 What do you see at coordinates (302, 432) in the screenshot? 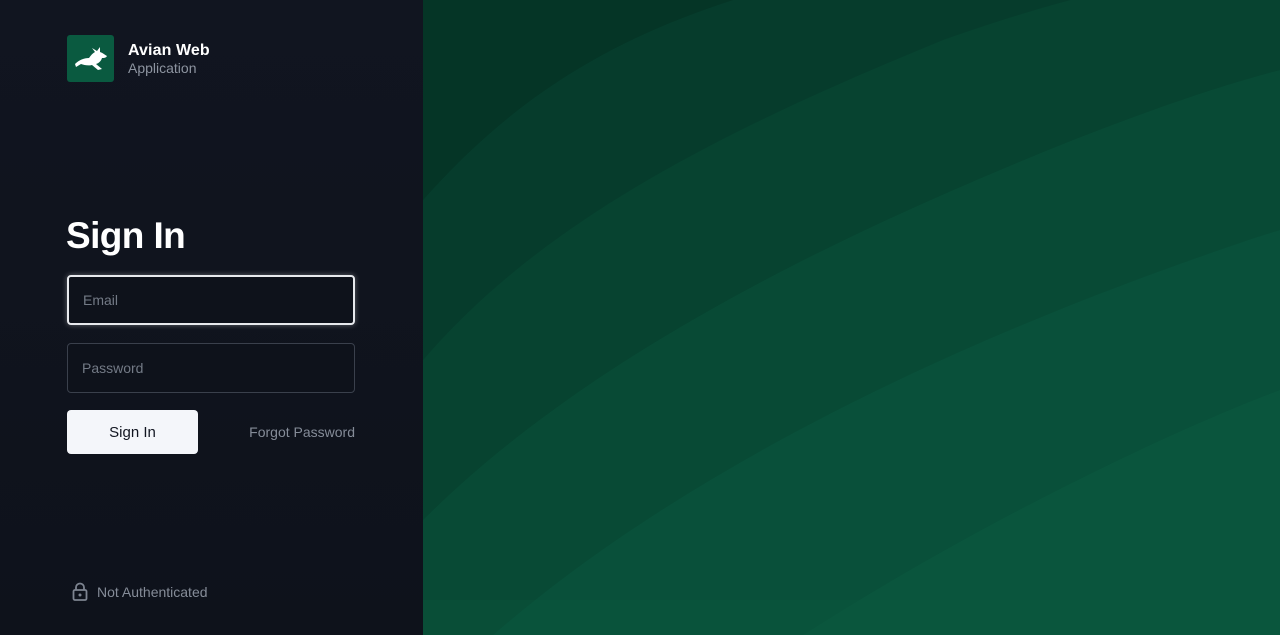
I see `forgot-password-link: Forgot Password` at bounding box center [302, 432].